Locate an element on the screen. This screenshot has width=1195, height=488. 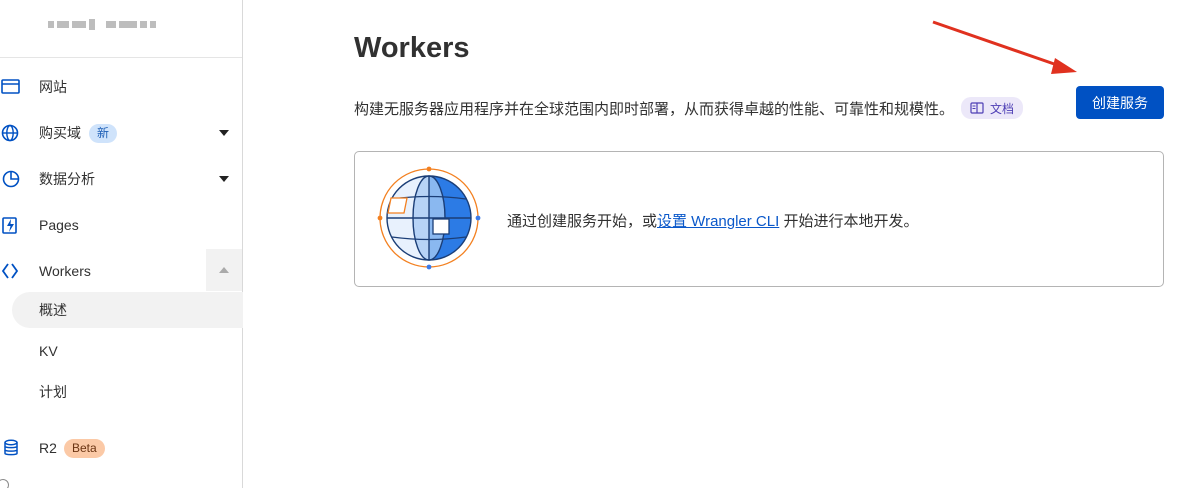
sidebar-item-label: 网站 is located at coordinates (53, 87).